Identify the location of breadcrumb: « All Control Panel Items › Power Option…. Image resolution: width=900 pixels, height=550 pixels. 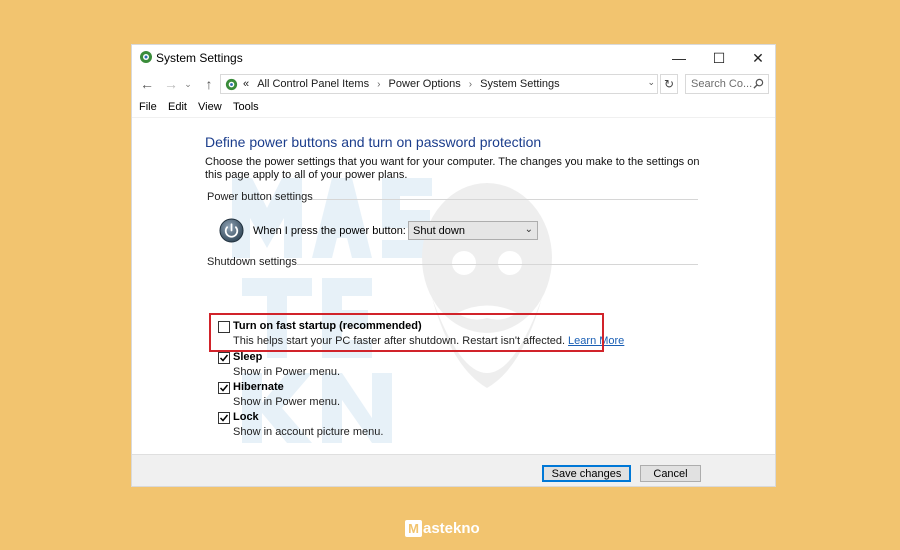
(401, 84).